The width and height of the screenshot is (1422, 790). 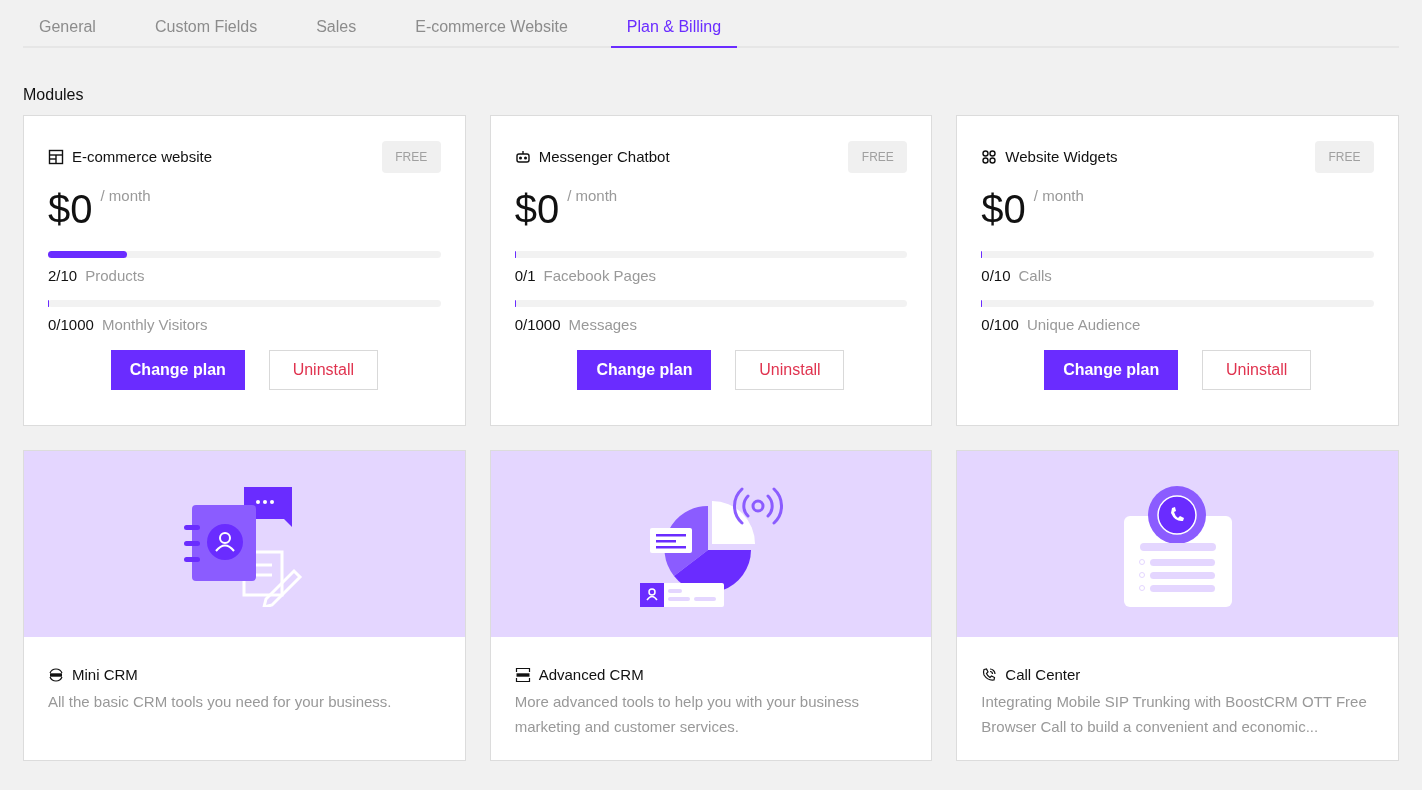 I want to click on tab: Plan & Billing, so click(x=674, y=28).